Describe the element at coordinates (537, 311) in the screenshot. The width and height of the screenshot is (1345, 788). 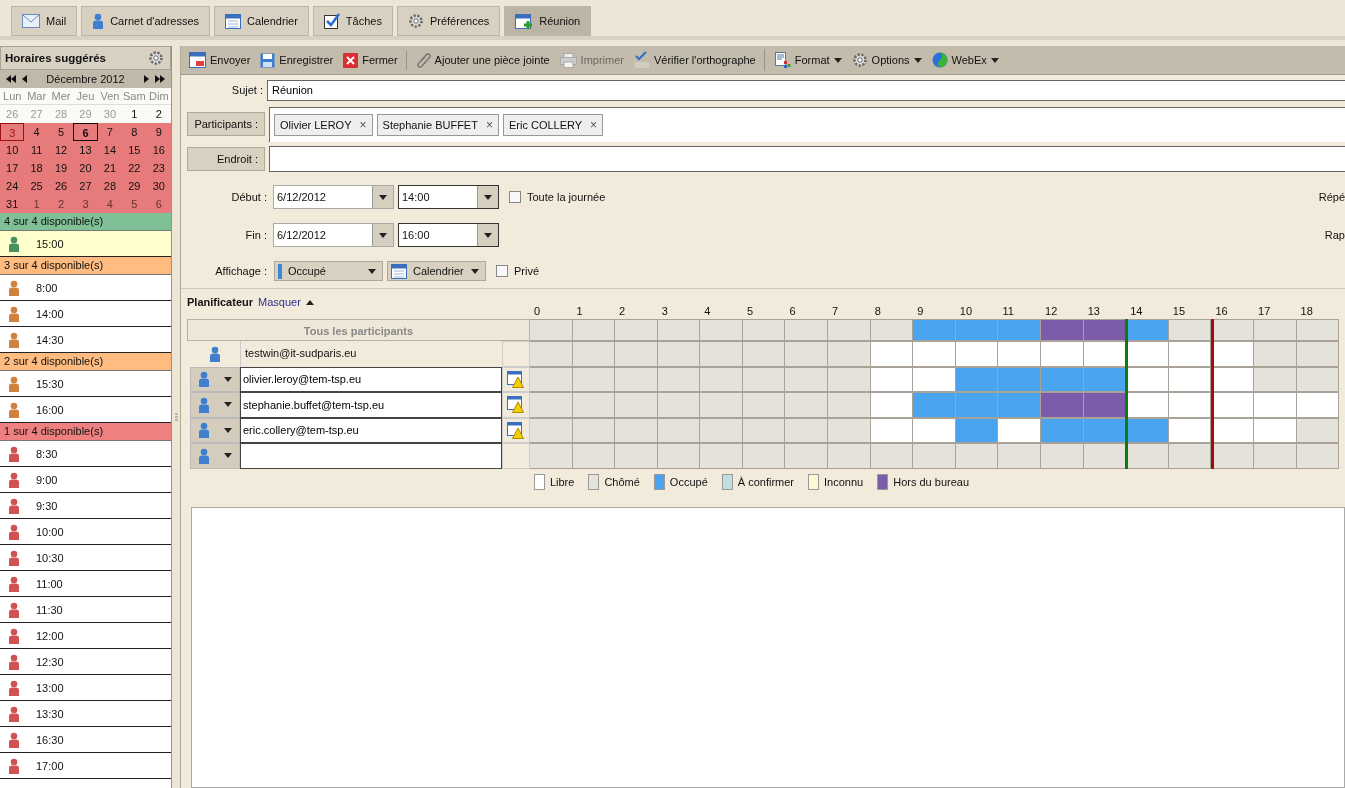
I see `hour-label: 0` at that location.